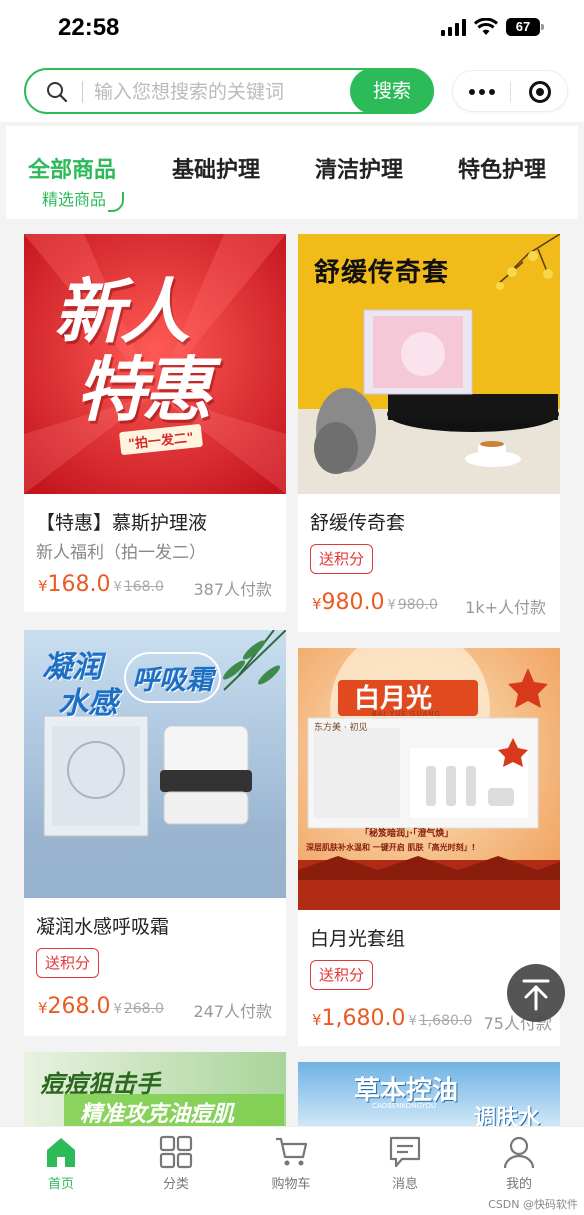 The width and height of the screenshot is (584, 1215). I want to click on tab-cleansing-care: 清洁护理, so click(359, 168).